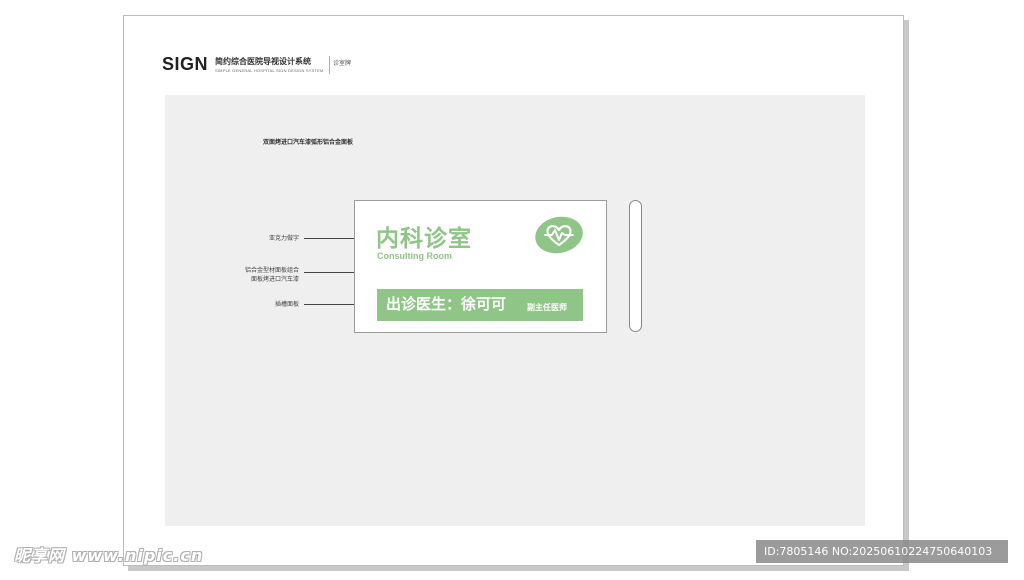 The width and height of the screenshot is (1024, 580). Describe the element at coordinates (286, 304) in the screenshot. I see `callout-slot-panel-label: 插槽面板` at that location.